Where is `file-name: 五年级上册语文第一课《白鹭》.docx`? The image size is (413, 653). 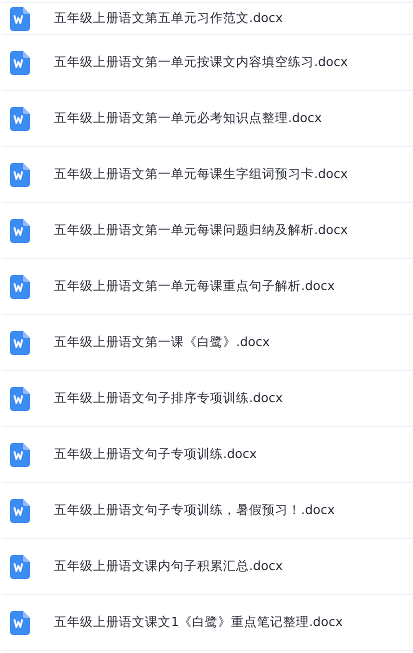 file-name: 五年级上册语文第一课《白鹭》.docx is located at coordinates (162, 342).